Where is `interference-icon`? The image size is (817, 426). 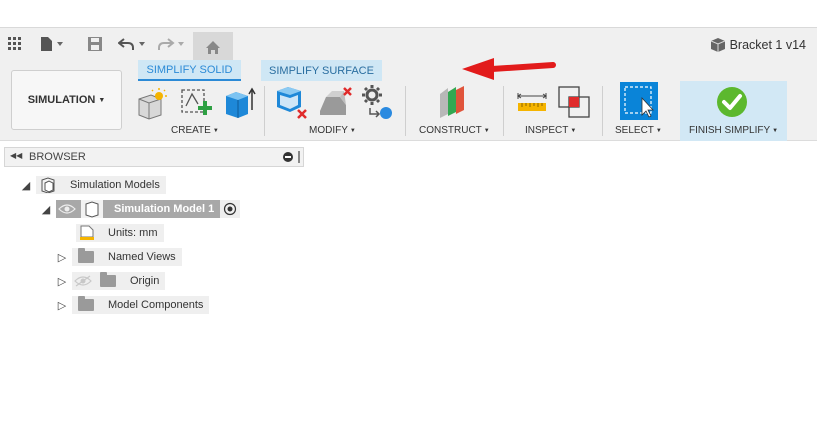
interference-icon is located at coordinates (575, 103).